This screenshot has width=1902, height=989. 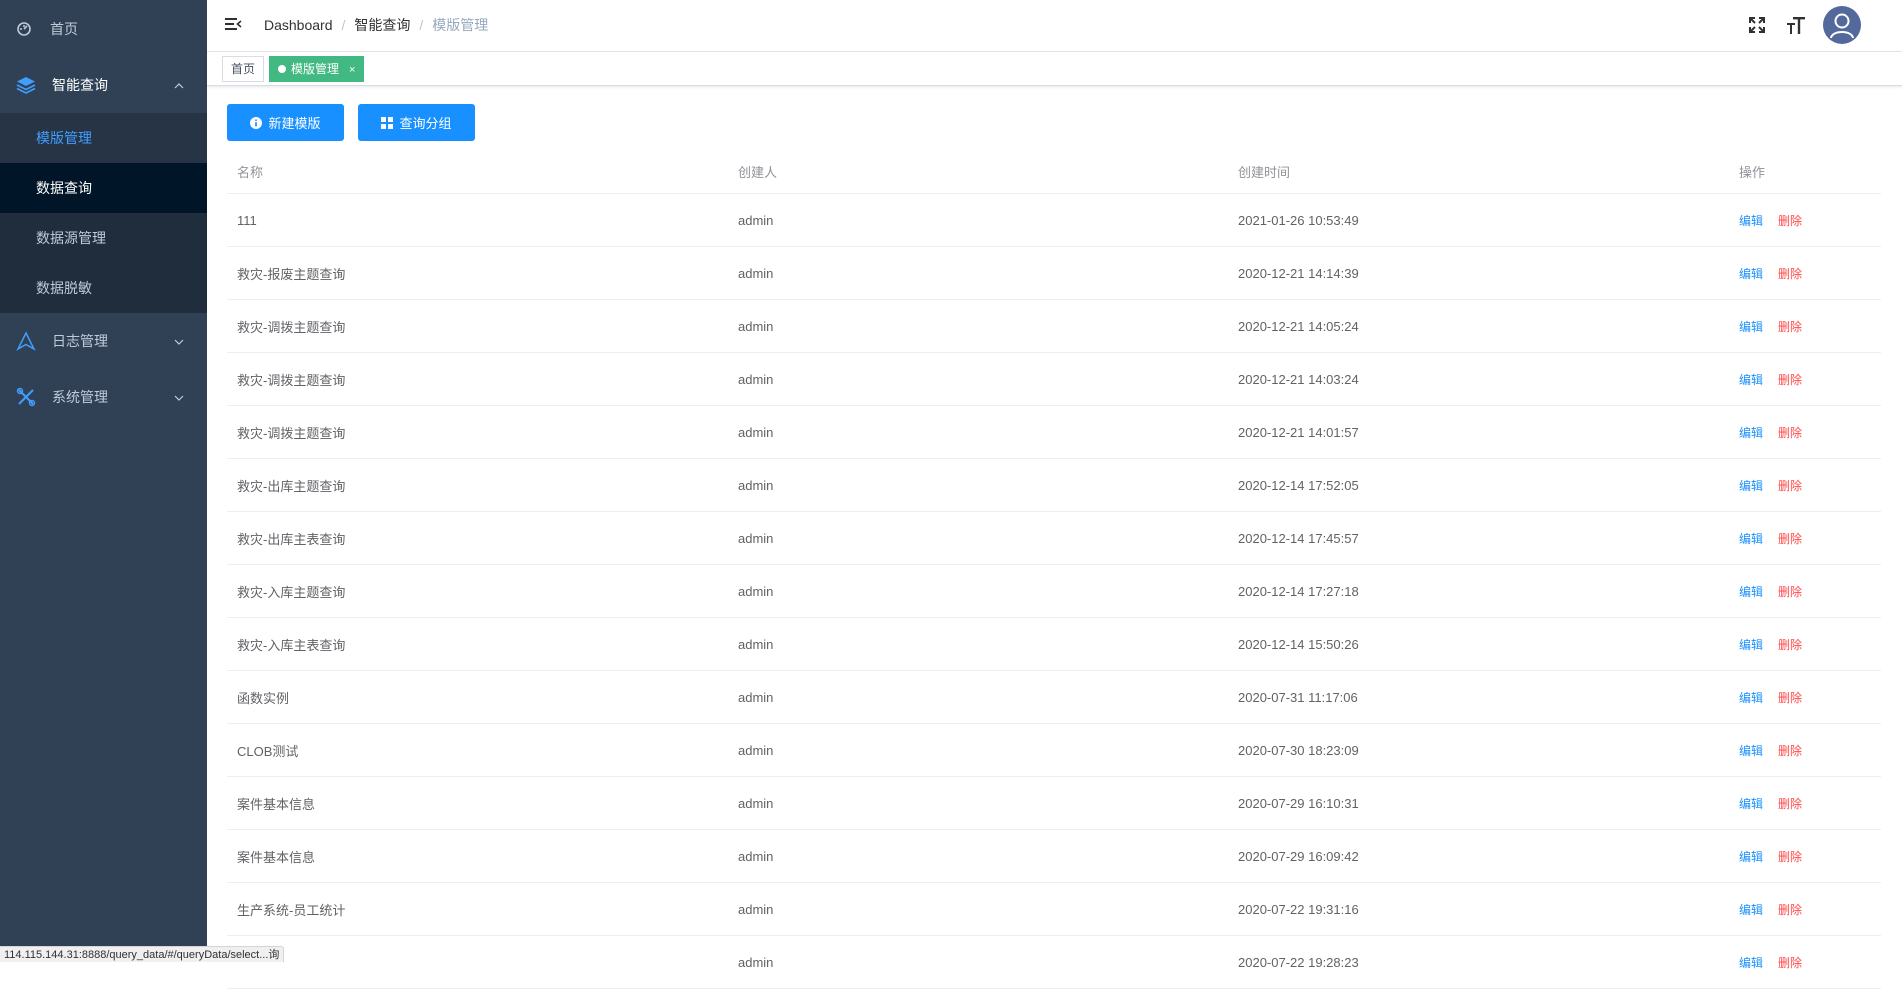 What do you see at coordinates (416, 122) in the screenshot?
I see `query-group-button: 查询分组` at bounding box center [416, 122].